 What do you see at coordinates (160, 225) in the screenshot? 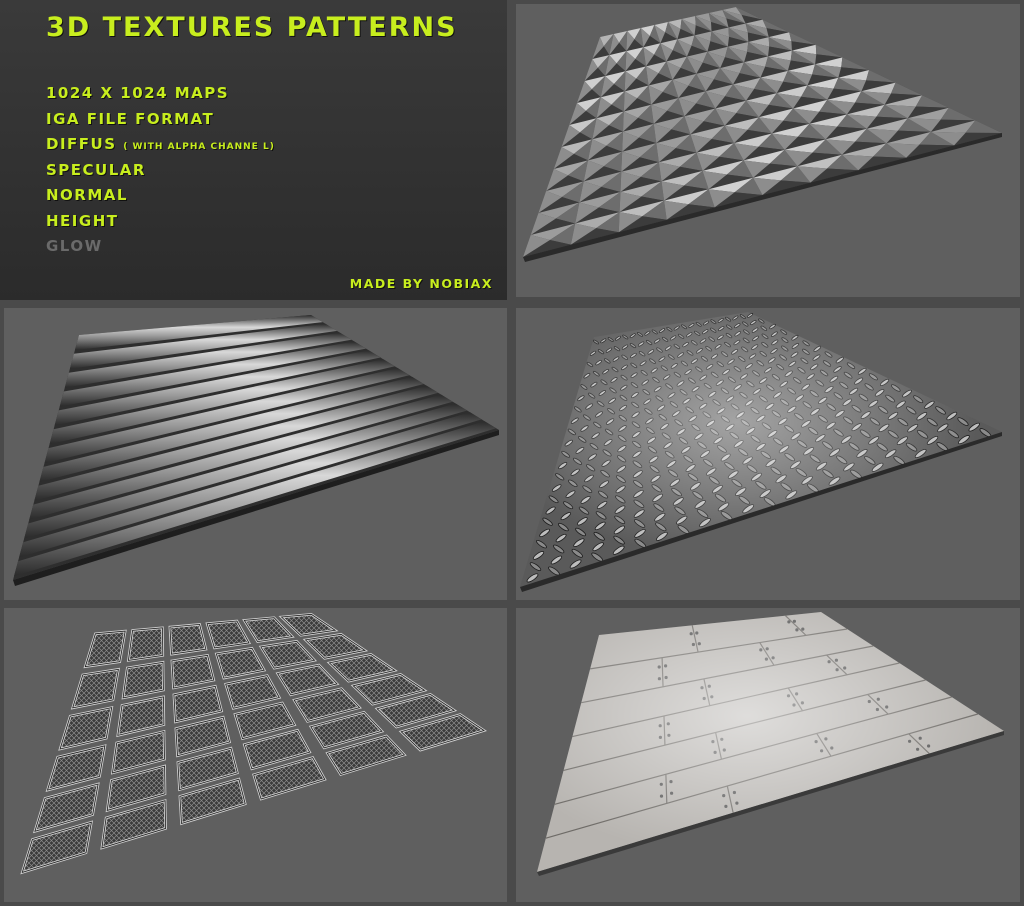
I see `spec-item-height: HEIGHT` at bounding box center [160, 225].